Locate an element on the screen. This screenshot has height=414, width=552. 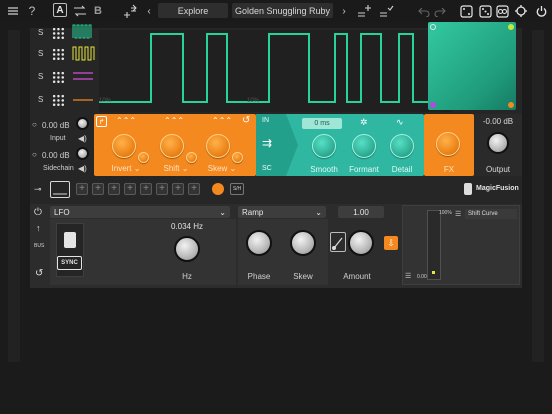
slot-add-6: + is located at coordinates (146, 189).